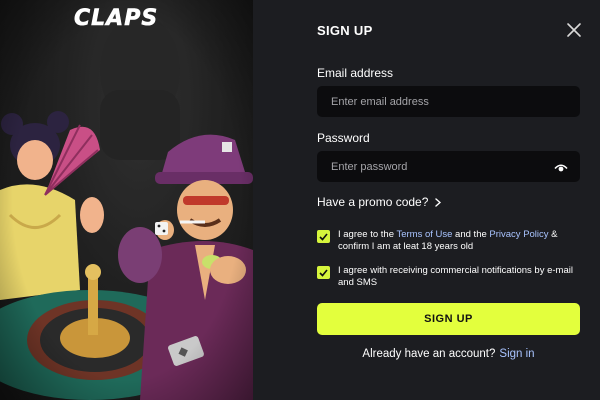 The image size is (600, 400). What do you see at coordinates (516, 354) in the screenshot?
I see `sign-in-link: Sign in` at bounding box center [516, 354].